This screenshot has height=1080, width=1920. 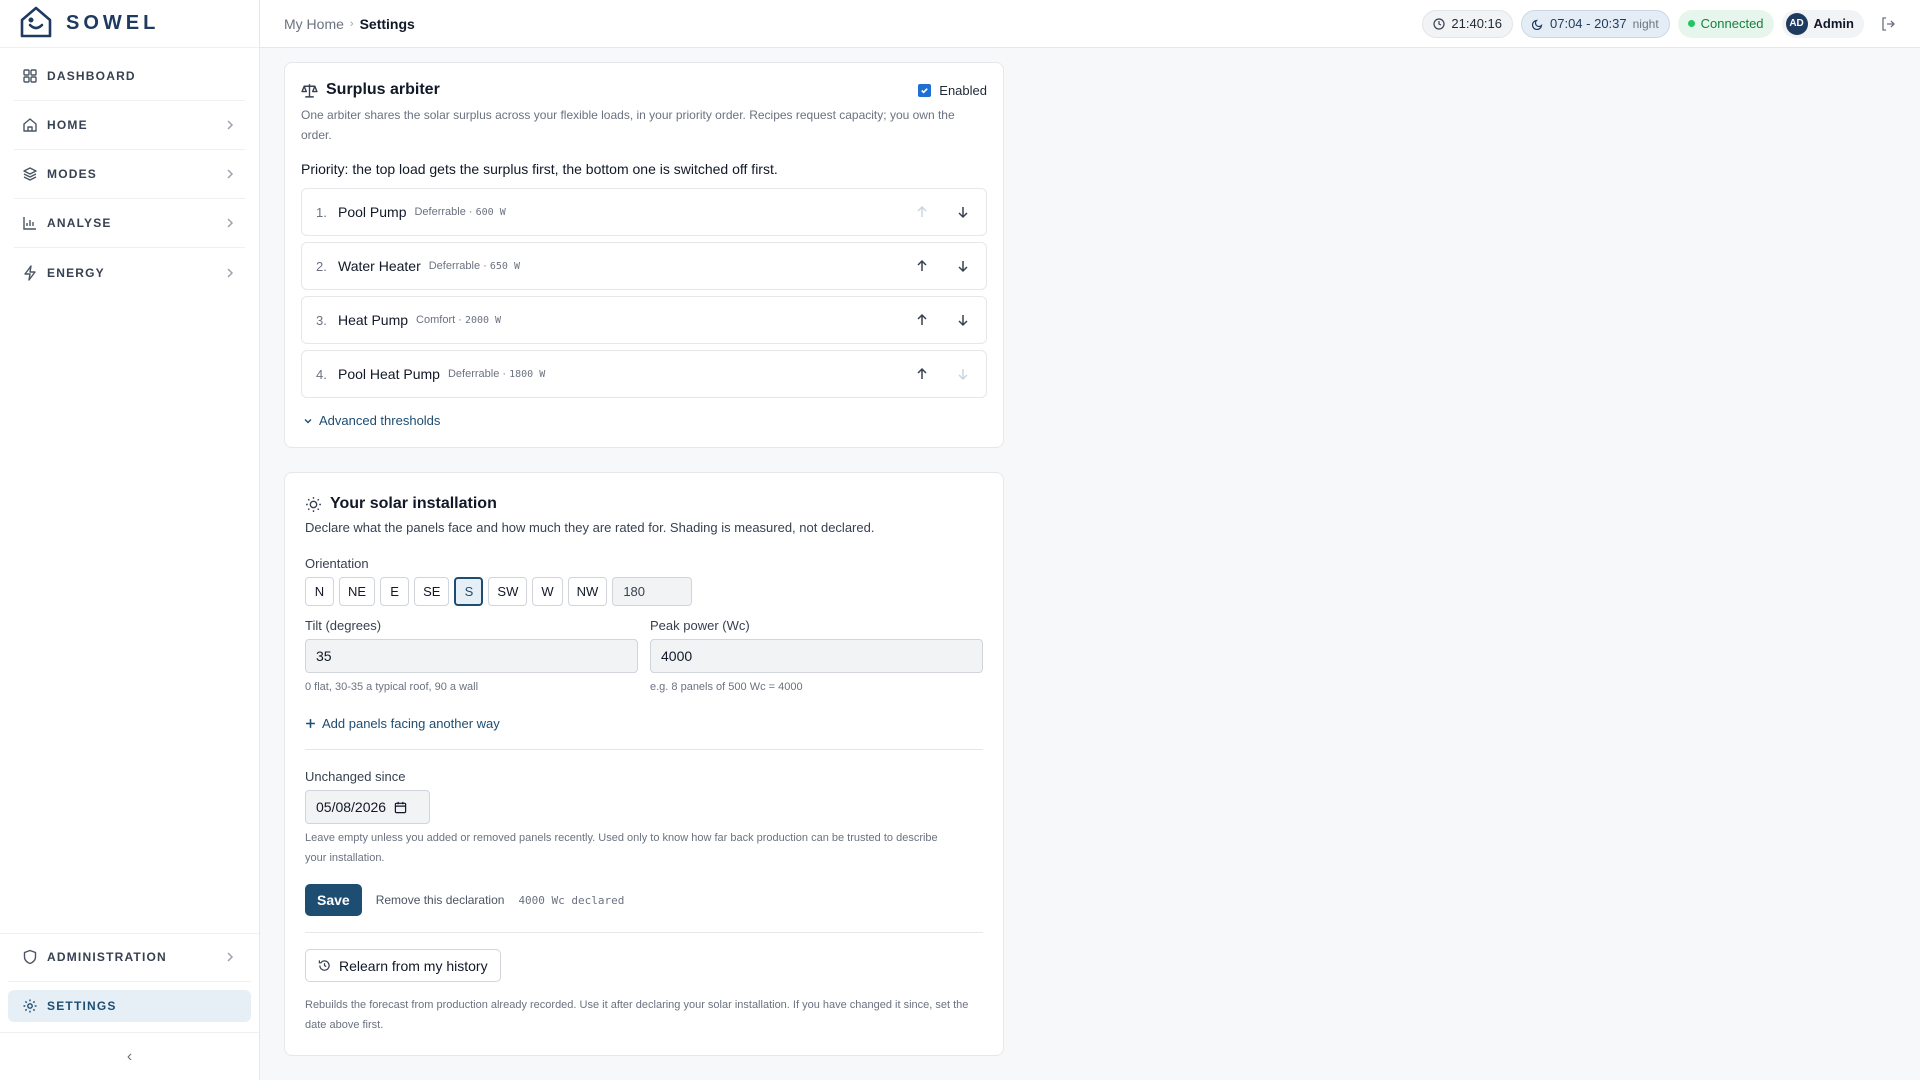 I want to click on enabled-checkbox: Enabled, so click(x=952, y=90).